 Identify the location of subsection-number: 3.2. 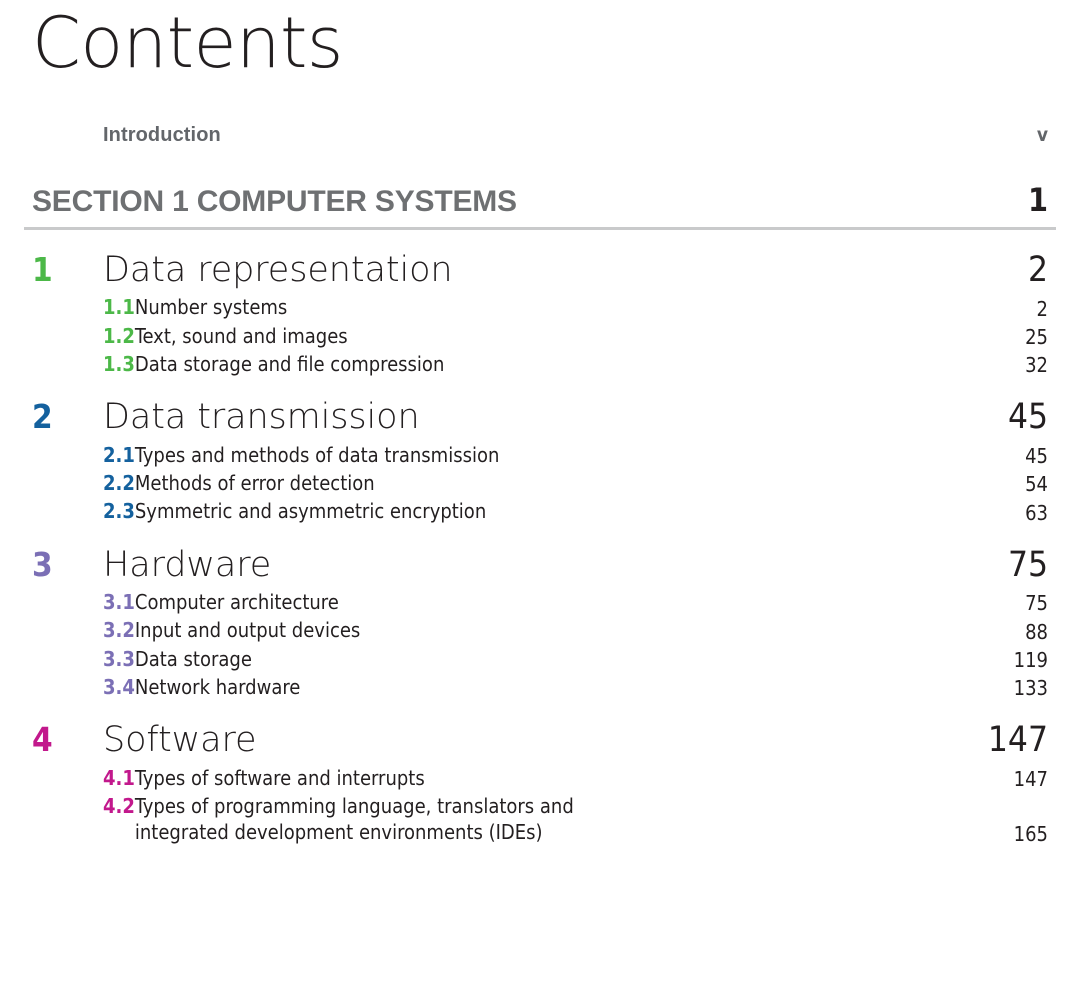
(119, 630).